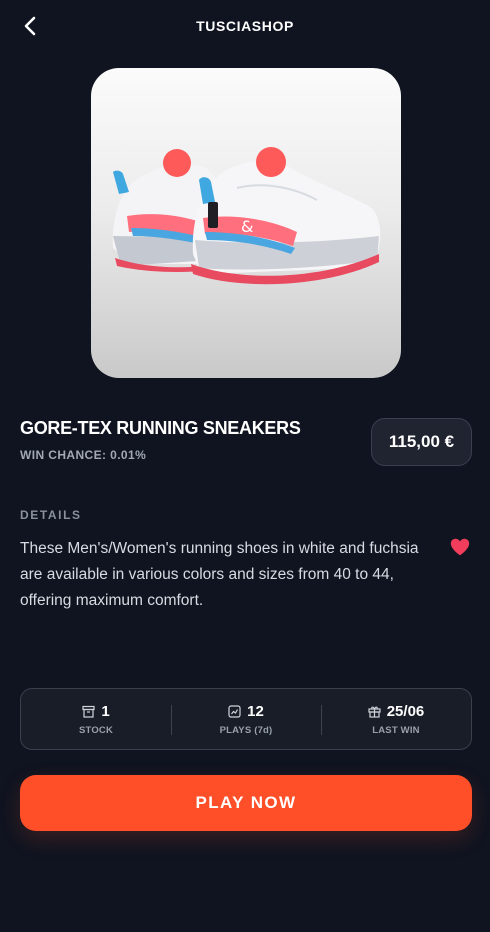  I want to click on box-icon, so click(88, 711).